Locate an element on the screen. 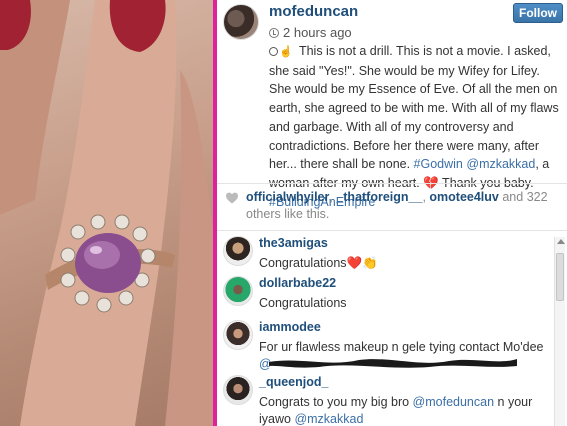 This screenshot has width=567, height=426. hashtag-link: #Godwin is located at coordinates (438, 164).